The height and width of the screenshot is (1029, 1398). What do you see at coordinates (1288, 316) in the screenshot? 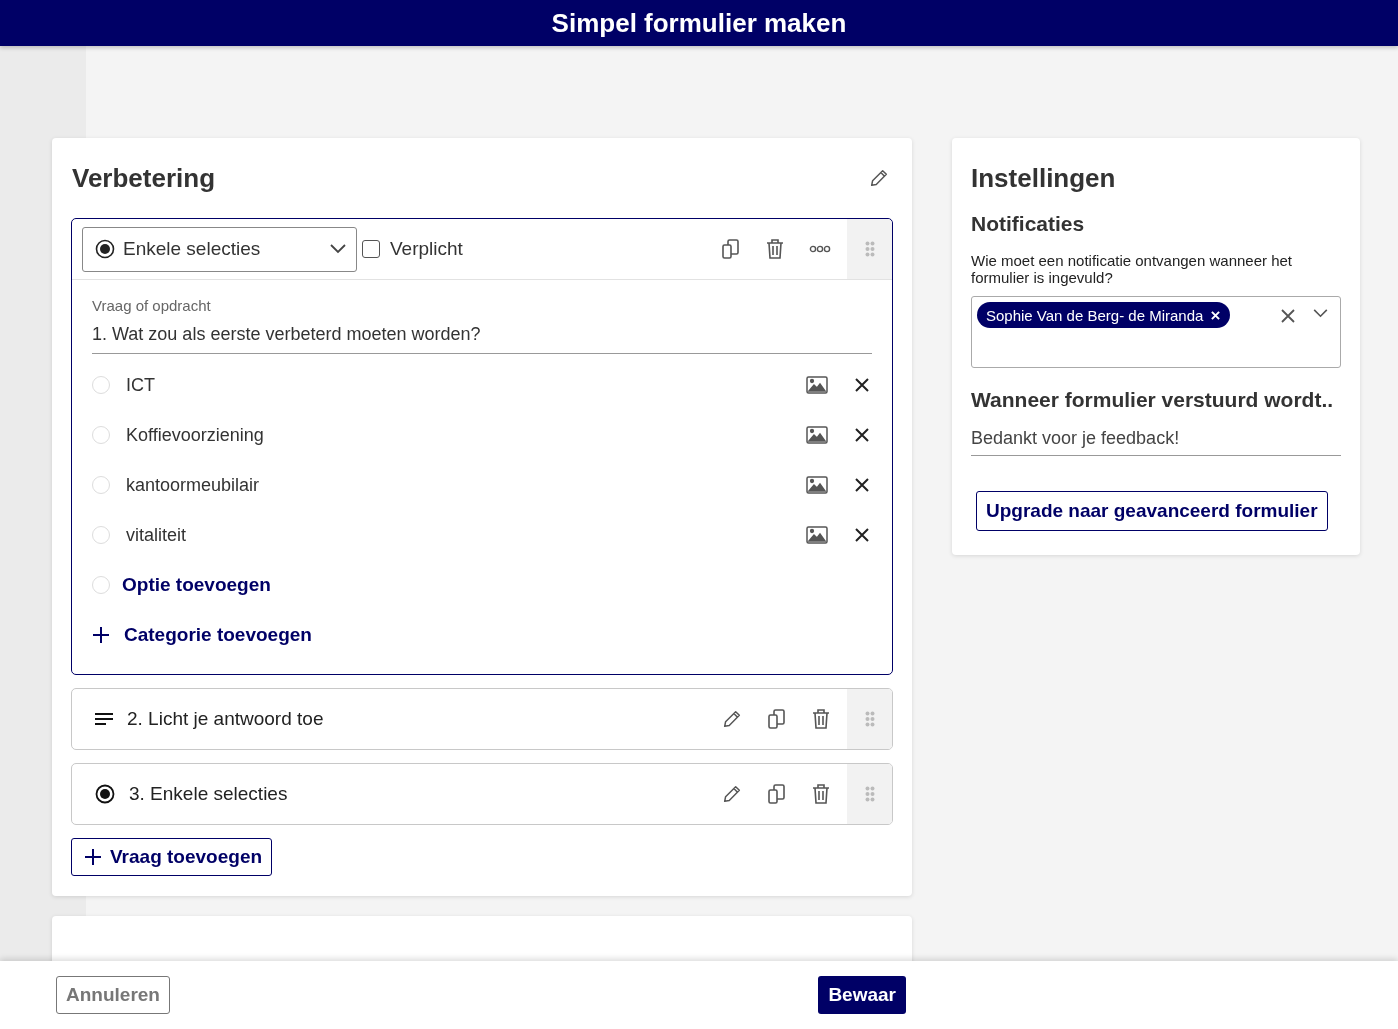
I see `clear-icon` at bounding box center [1288, 316].